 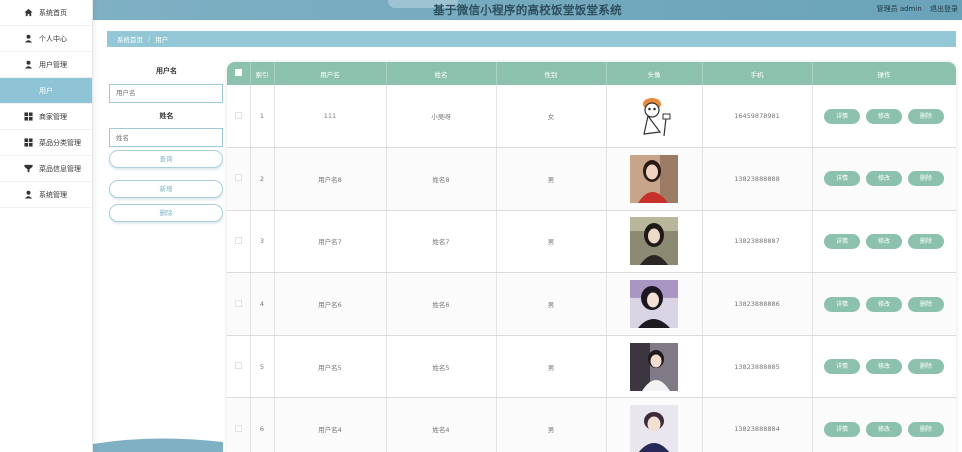 I want to click on username-cell: 用户名5, so click(x=330, y=367).